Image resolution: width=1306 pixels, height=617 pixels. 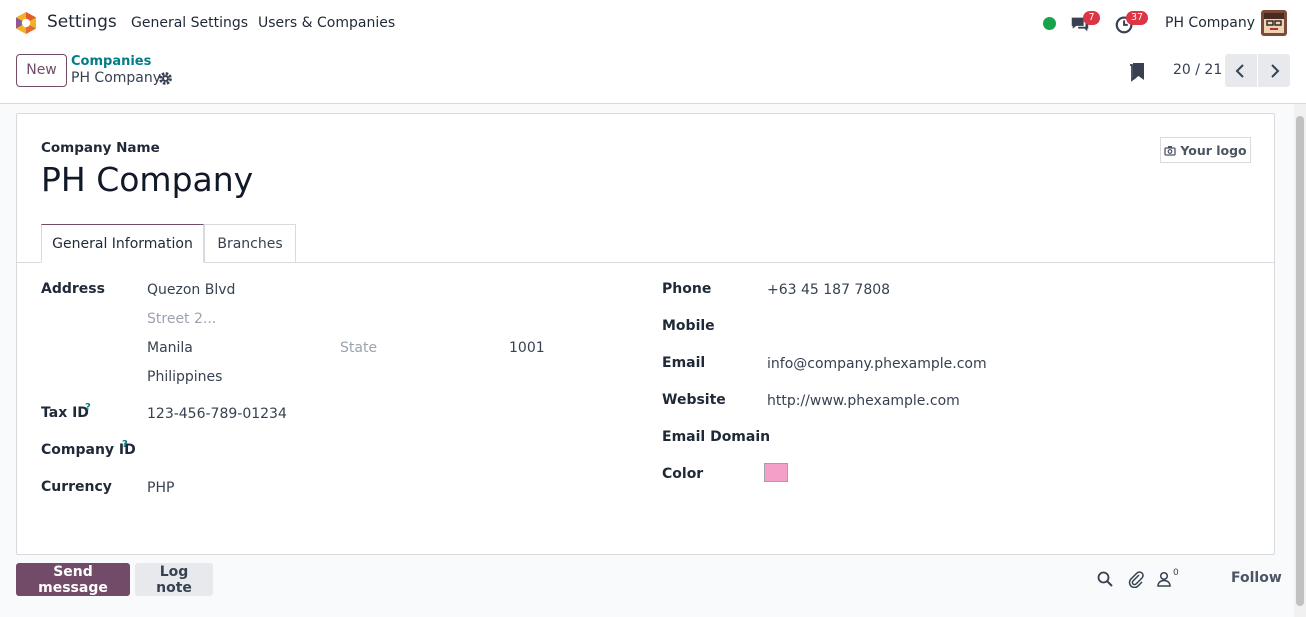 What do you see at coordinates (88, 407) in the screenshot?
I see `tax-id-help-tooltip: ?` at bounding box center [88, 407].